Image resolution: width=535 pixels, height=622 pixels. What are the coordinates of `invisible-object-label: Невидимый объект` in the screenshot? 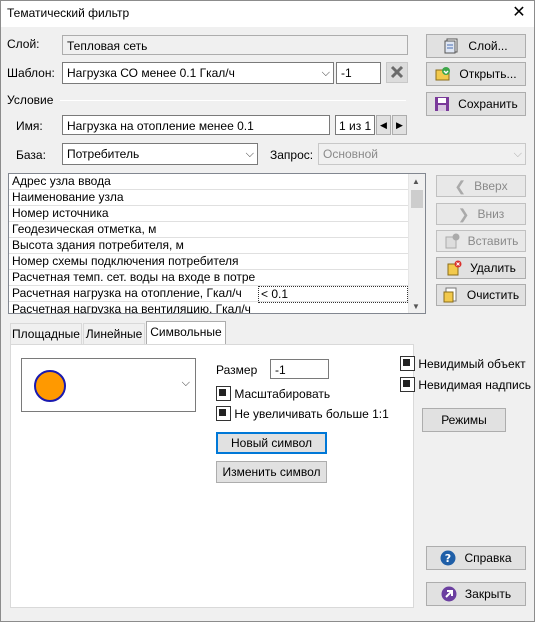 It's located at (472, 363).